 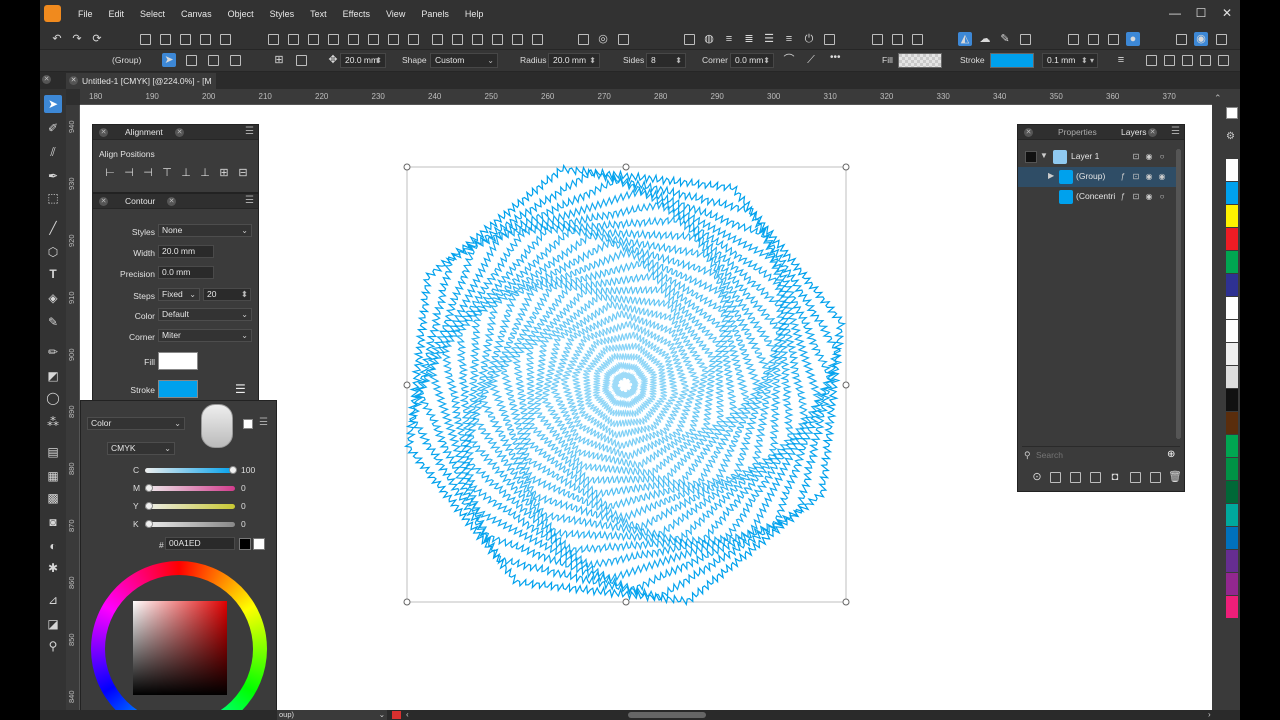 What do you see at coordinates (1169, 60) in the screenshot?
I see `align-center-icon` at bounding box center [1169, 60].